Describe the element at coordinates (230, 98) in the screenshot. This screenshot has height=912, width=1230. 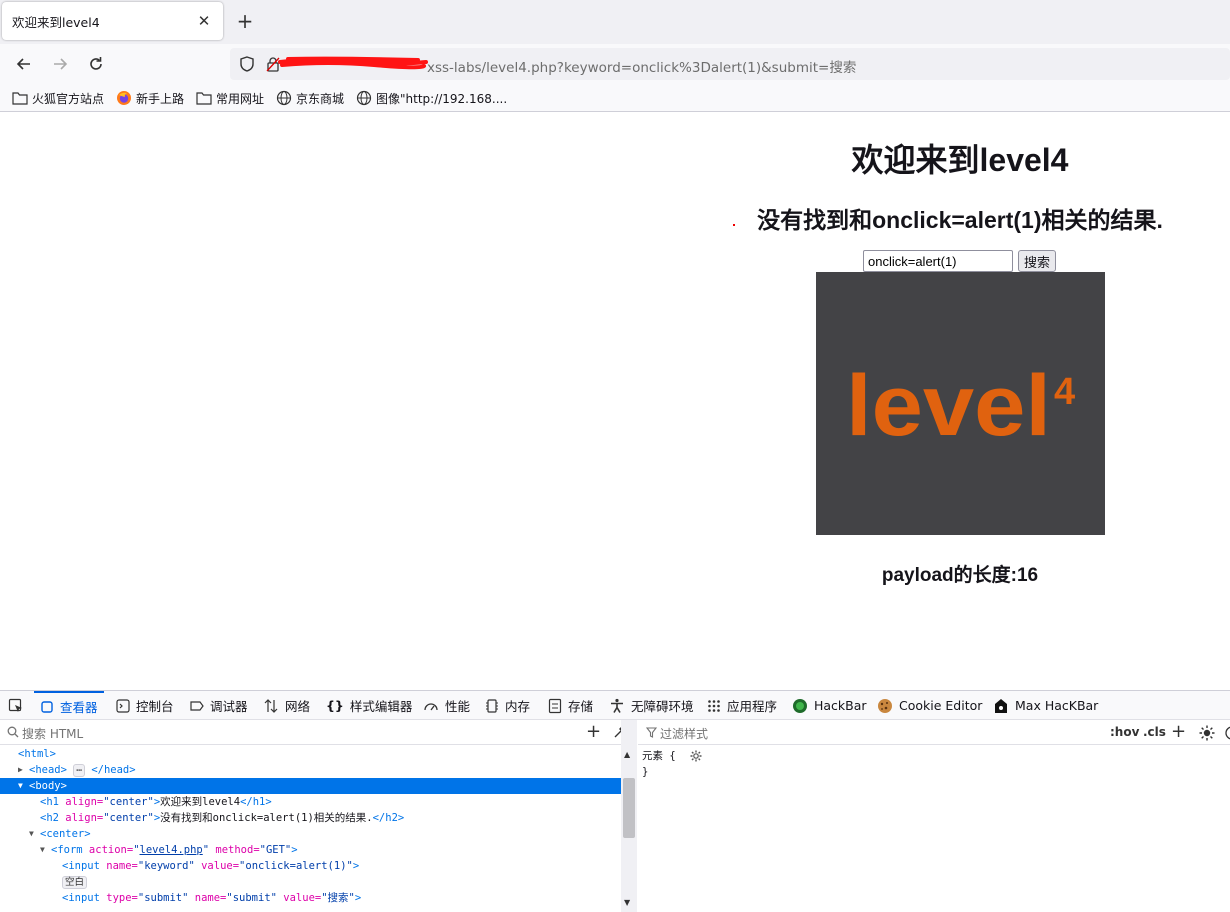
I see `bookmark-item: 常用网址` at that location.